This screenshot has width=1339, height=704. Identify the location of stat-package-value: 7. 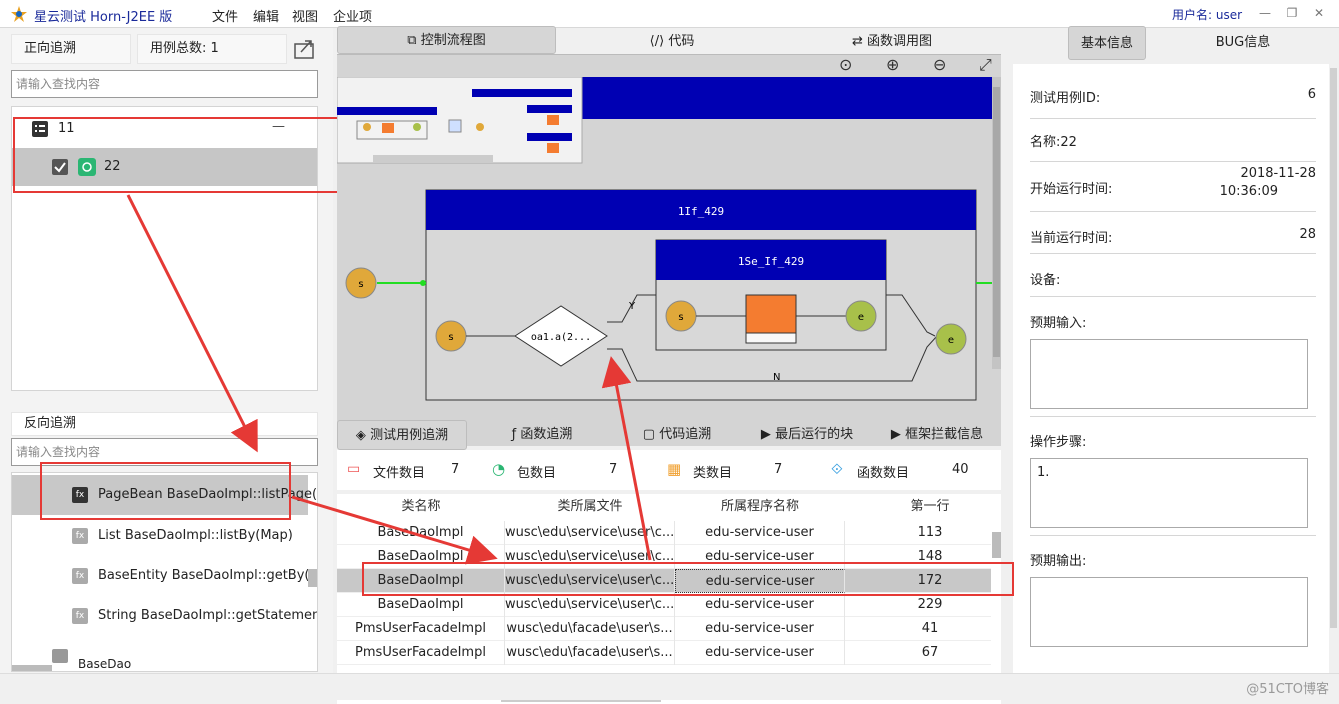
(613, 469).